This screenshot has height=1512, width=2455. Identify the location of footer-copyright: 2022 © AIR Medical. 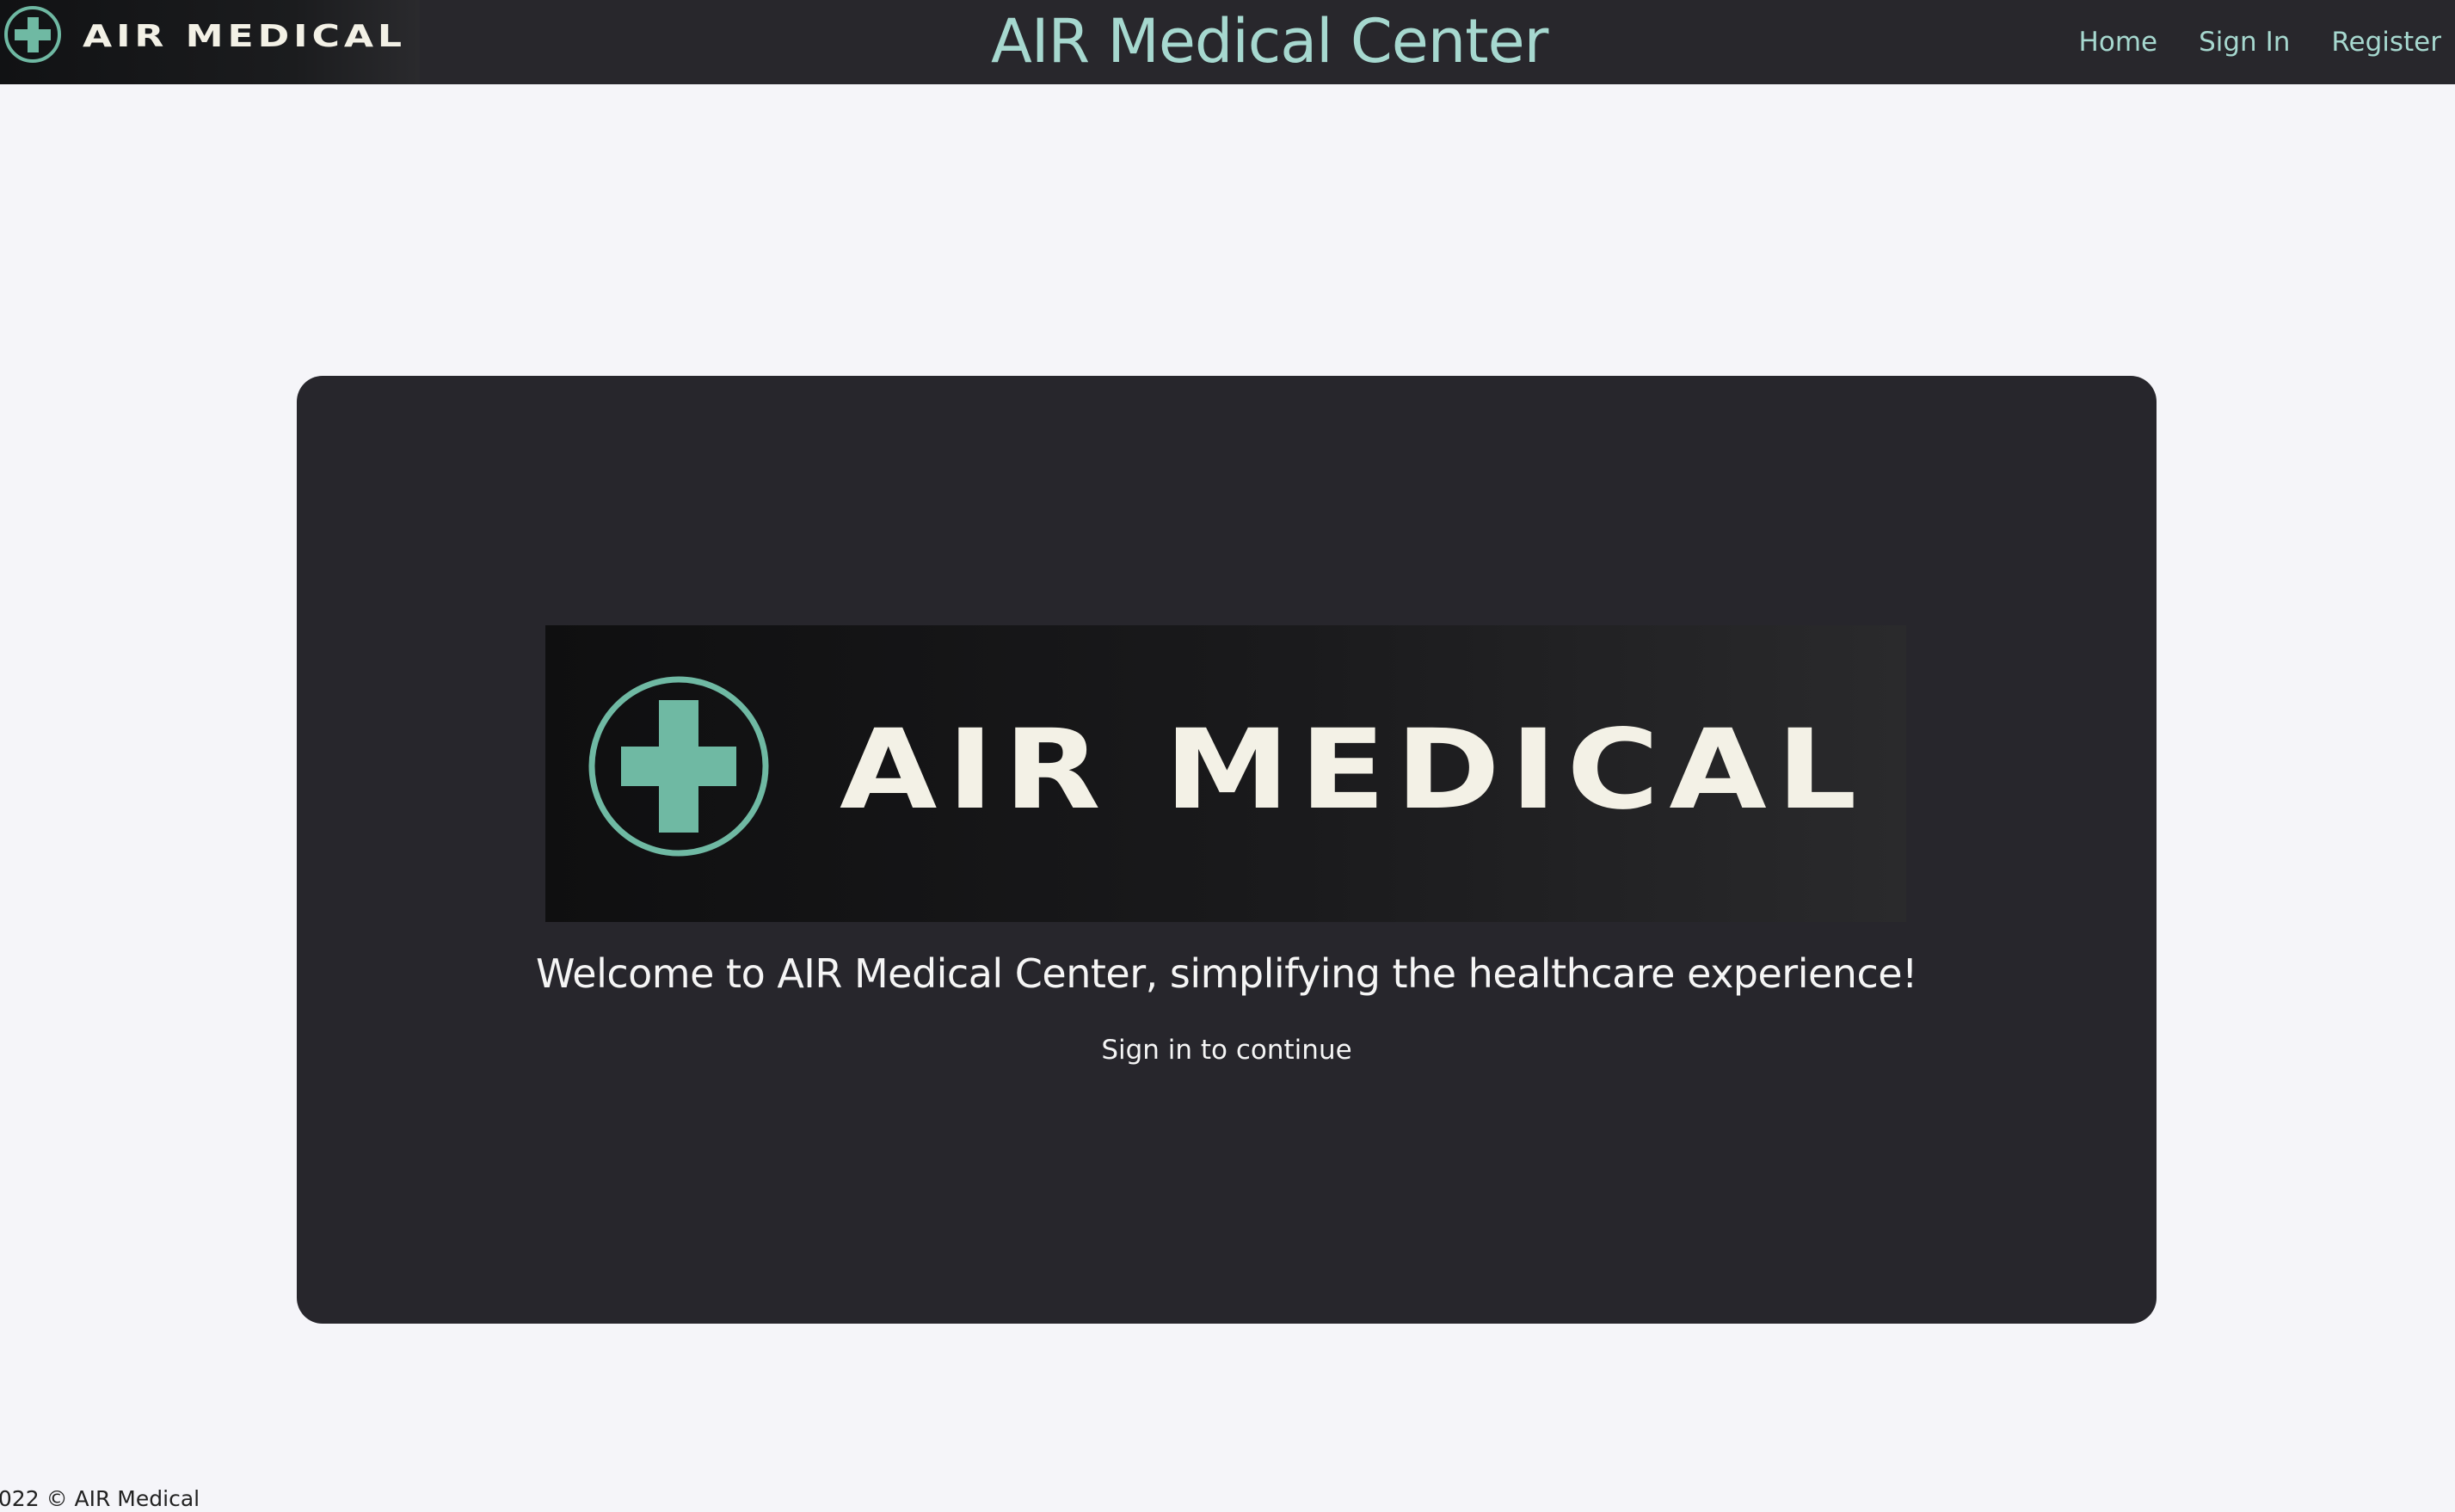
(100, 1499).